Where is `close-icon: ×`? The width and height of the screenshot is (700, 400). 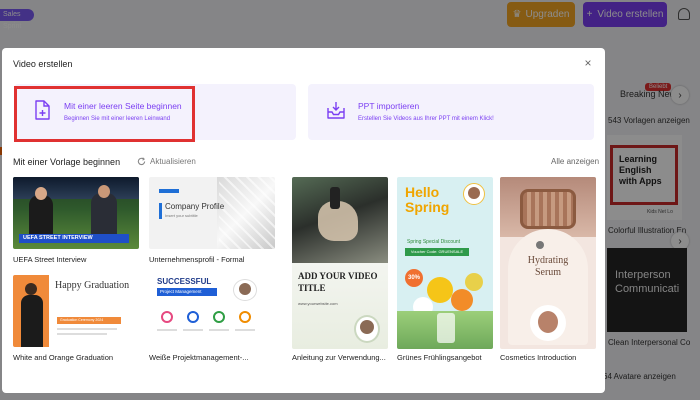 close-icon: × is located at coordinates (588, 63).